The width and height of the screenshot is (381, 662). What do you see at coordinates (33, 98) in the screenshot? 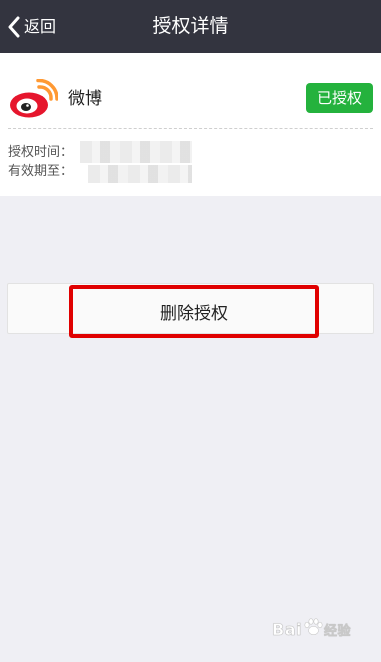
I see `weibo-logo-icon` at bounding box center [33, 98].